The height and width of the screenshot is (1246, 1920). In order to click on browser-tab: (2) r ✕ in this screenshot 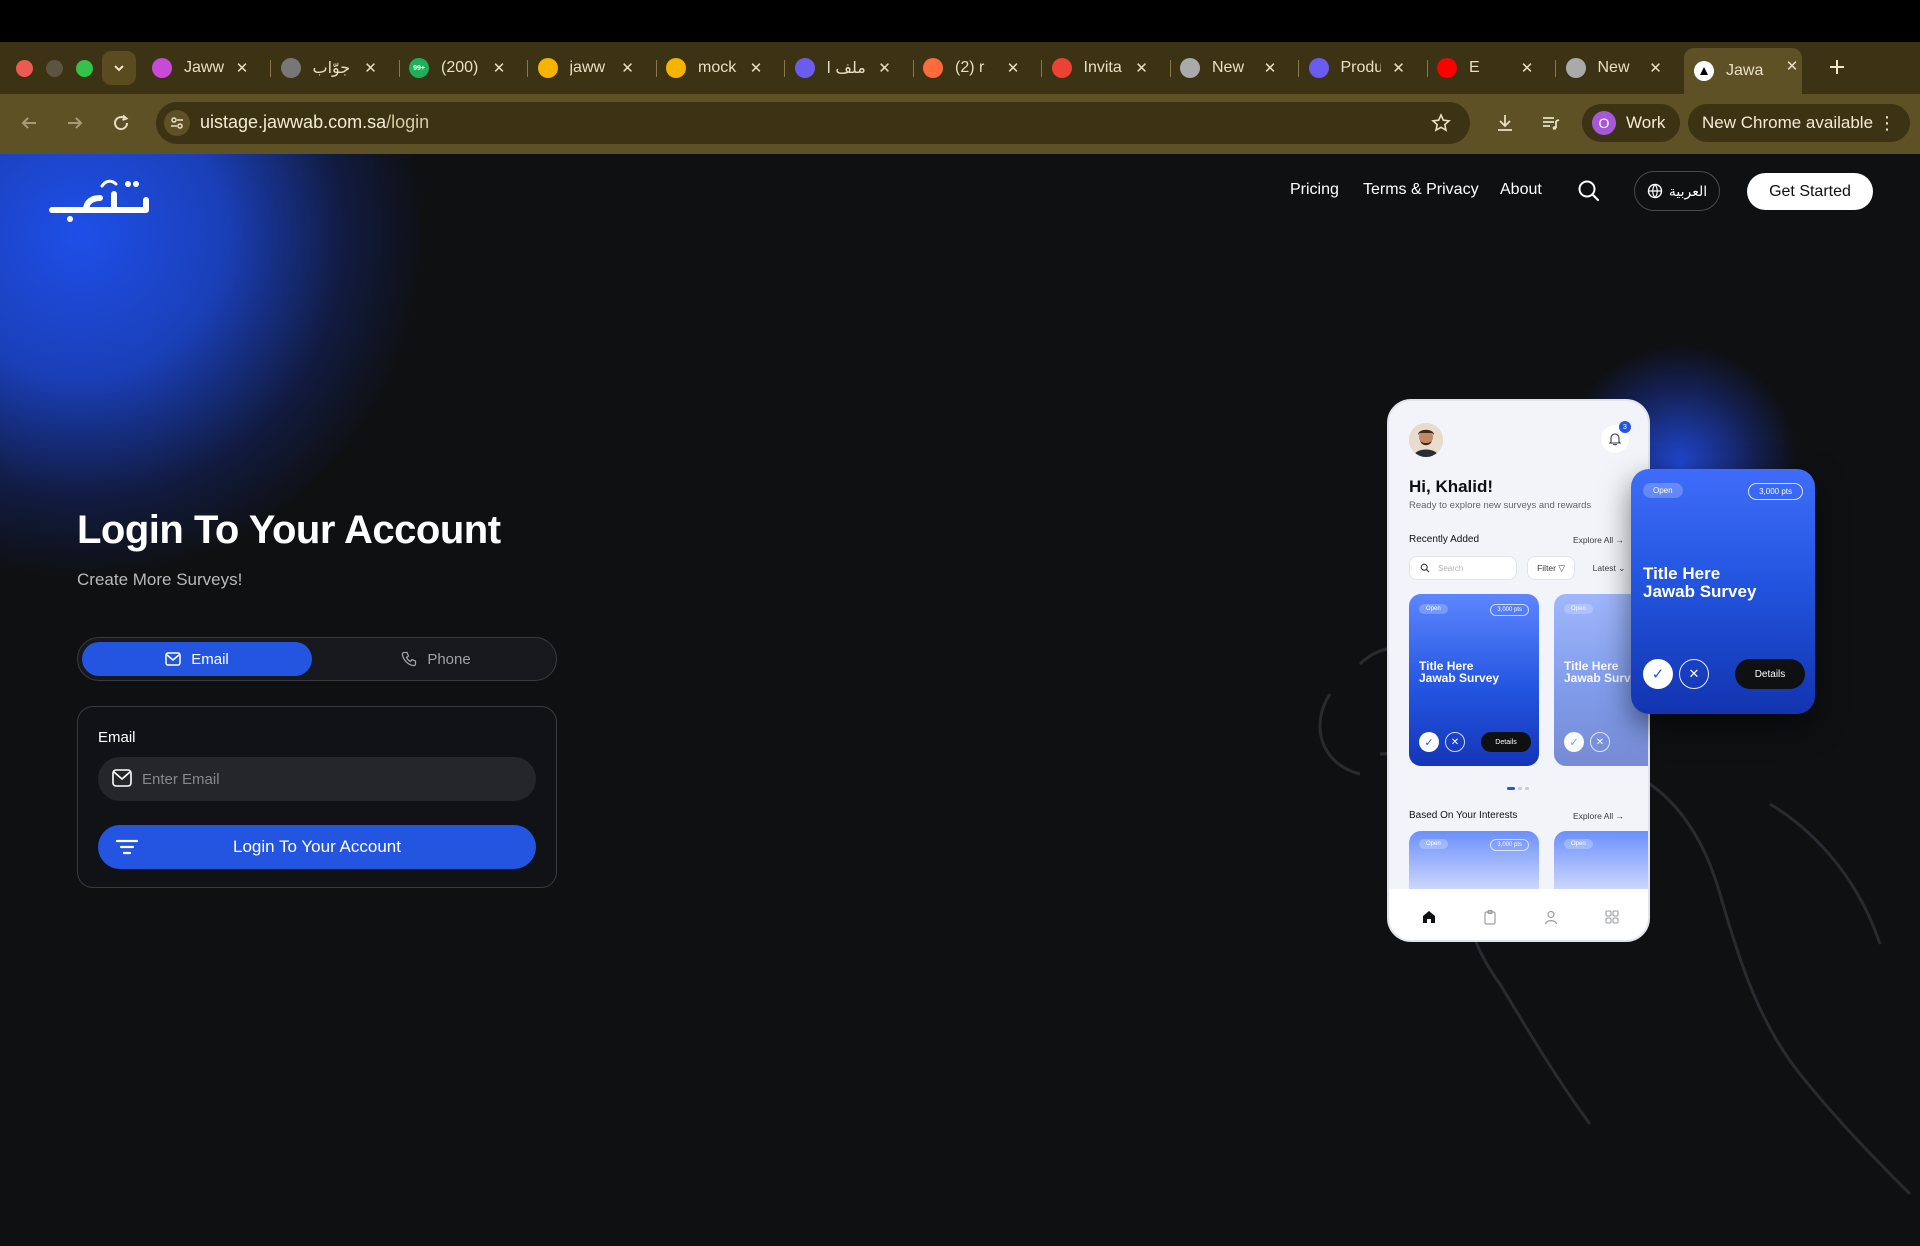, I will do `click(973, 68)`.